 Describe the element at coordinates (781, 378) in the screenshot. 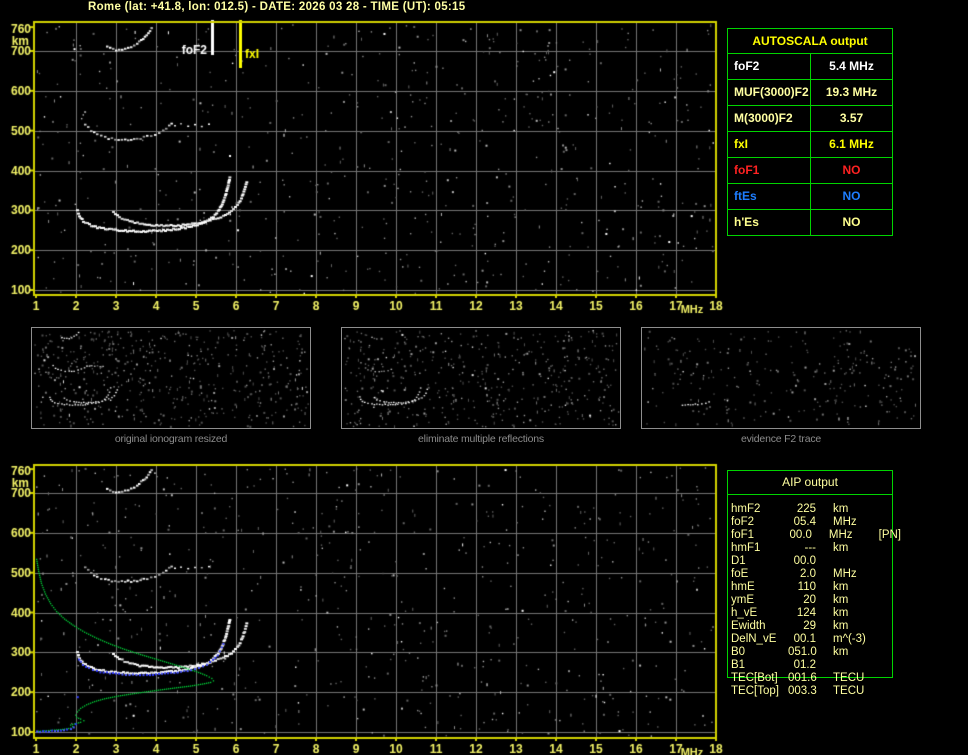

I see `thumbnail-evidence-f2-trace` at that location.